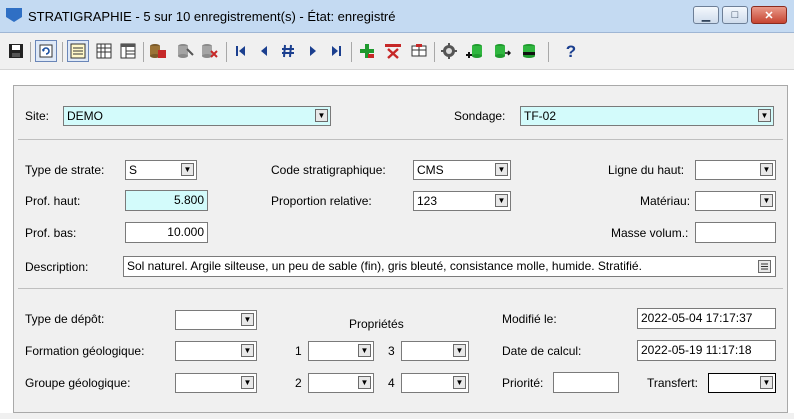 This screenshot has height=419, width=794. Describe the element at coordinates (706, 318) in the screenshot. I see `modifie-le-input: 2022-05-04 17:17:37` at that location.